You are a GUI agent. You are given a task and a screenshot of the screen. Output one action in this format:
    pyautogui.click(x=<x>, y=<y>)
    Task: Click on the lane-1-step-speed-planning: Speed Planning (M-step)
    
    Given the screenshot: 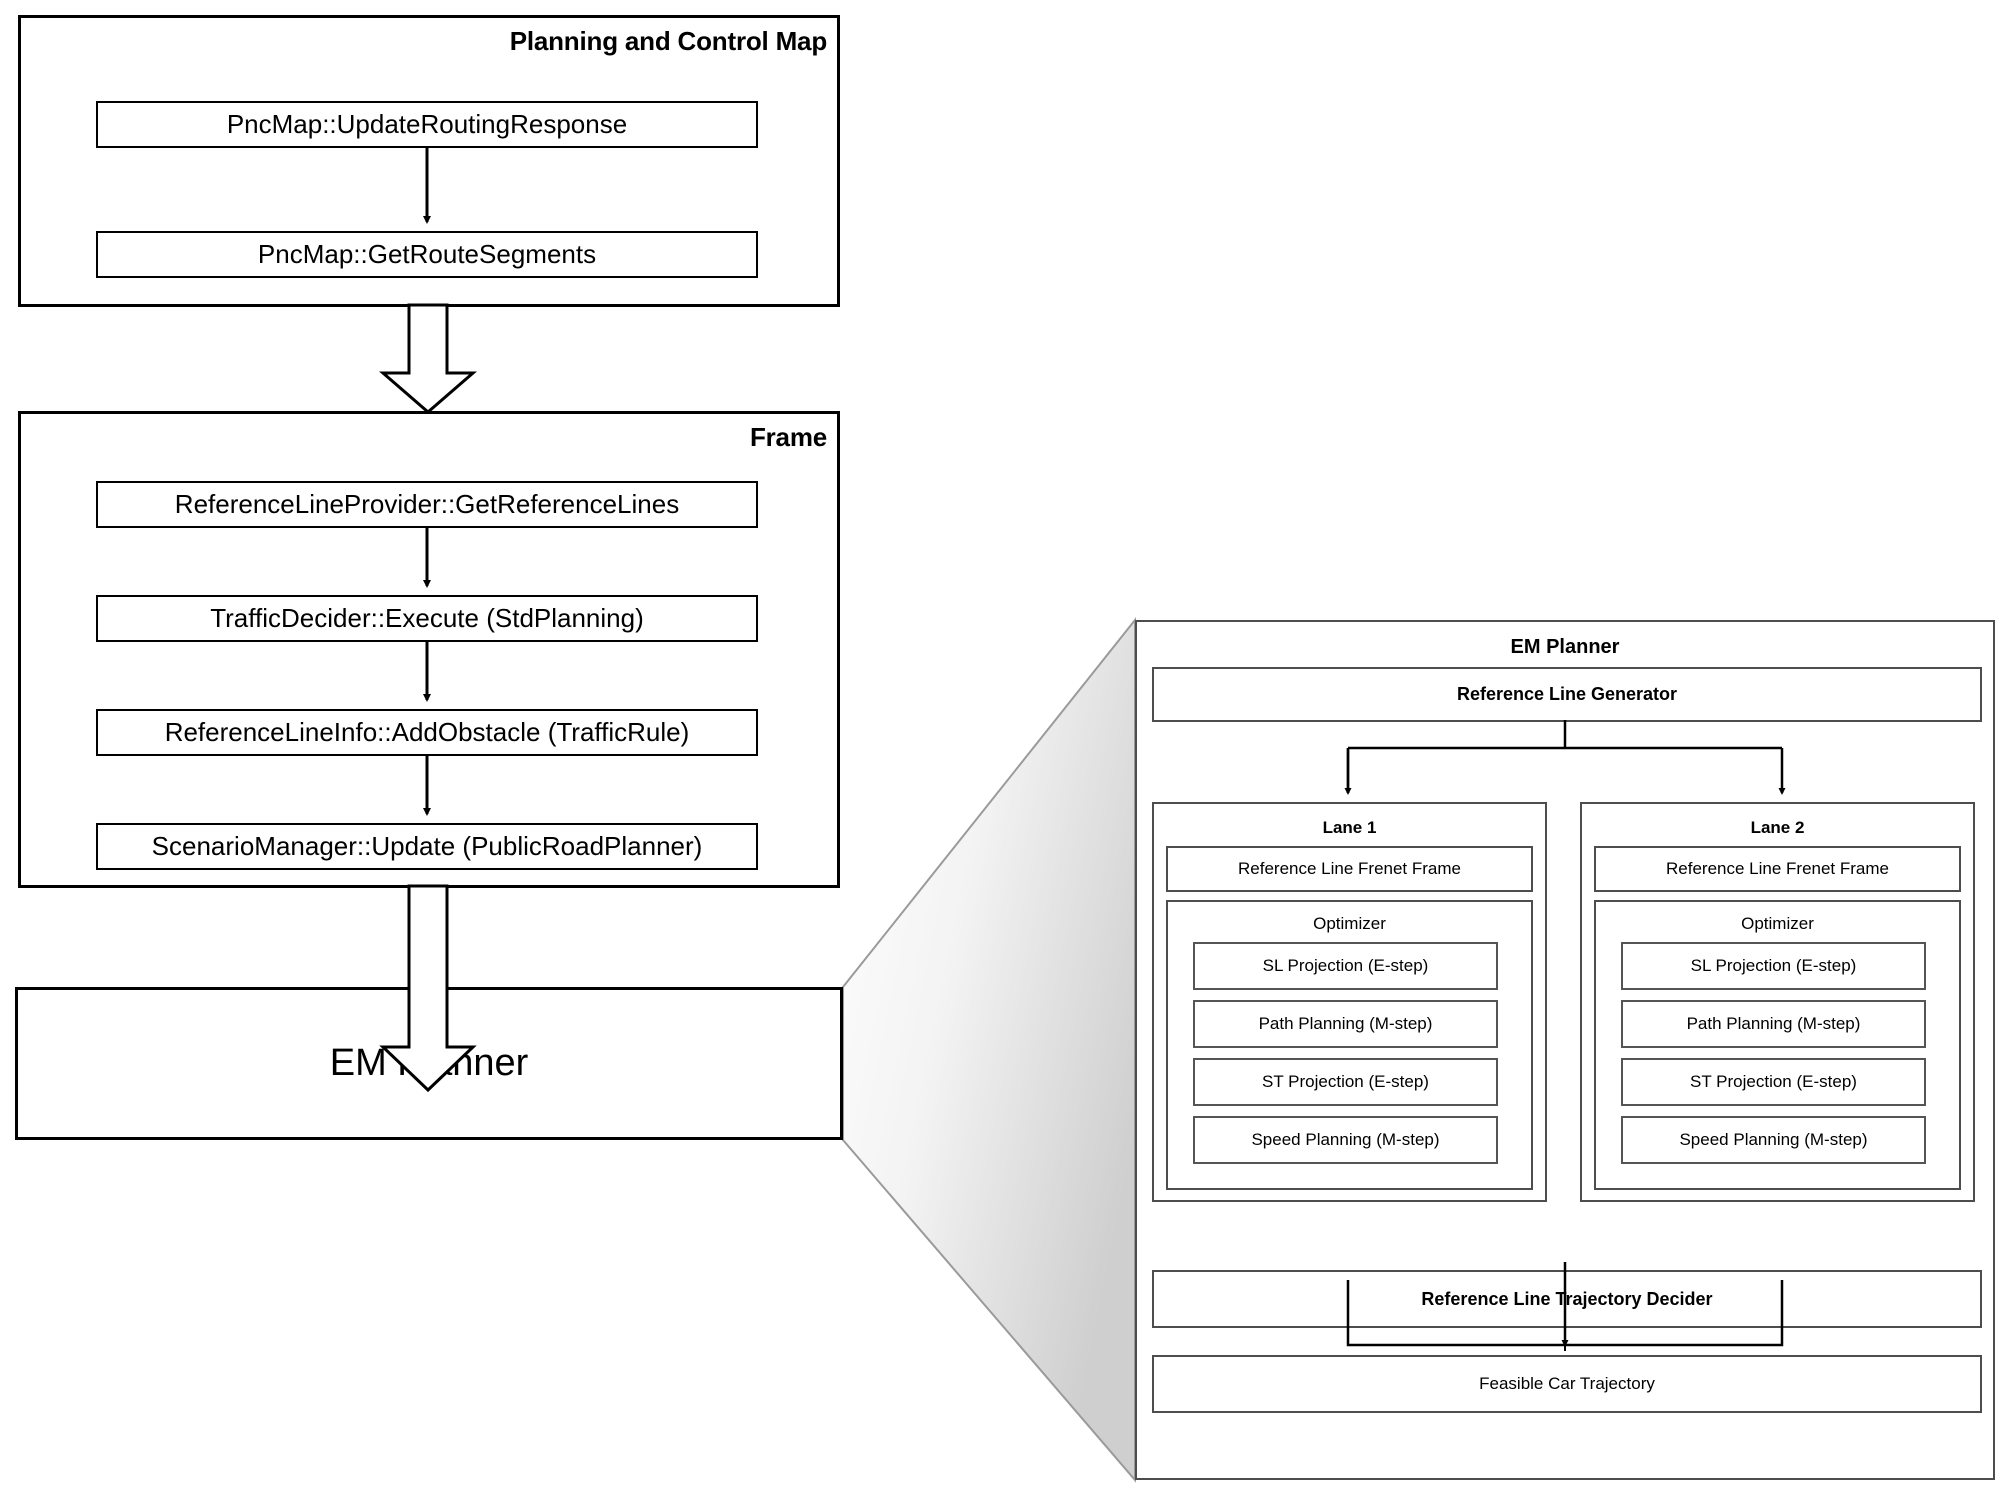 What is the action you would take?
    pyautogui.click(x=1345, y=1140)
    